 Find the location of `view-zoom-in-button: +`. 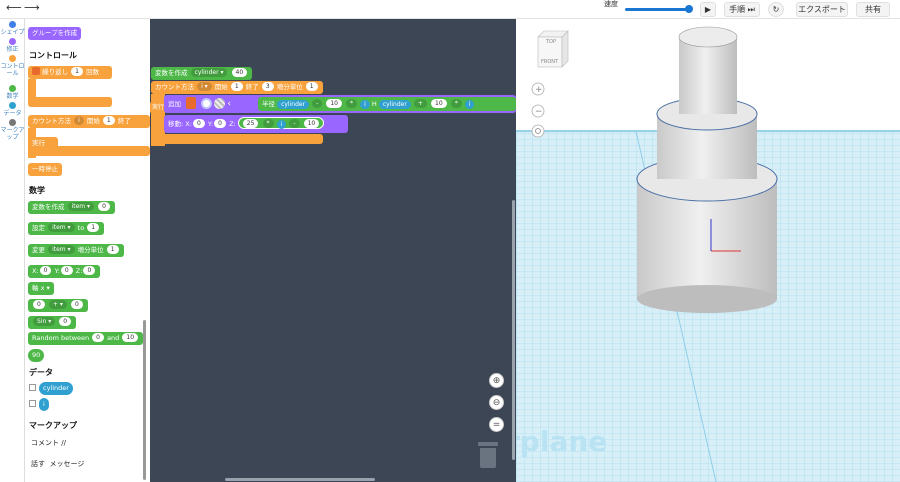

view-zoom-in-button: + is located at coordinates (538, 89).